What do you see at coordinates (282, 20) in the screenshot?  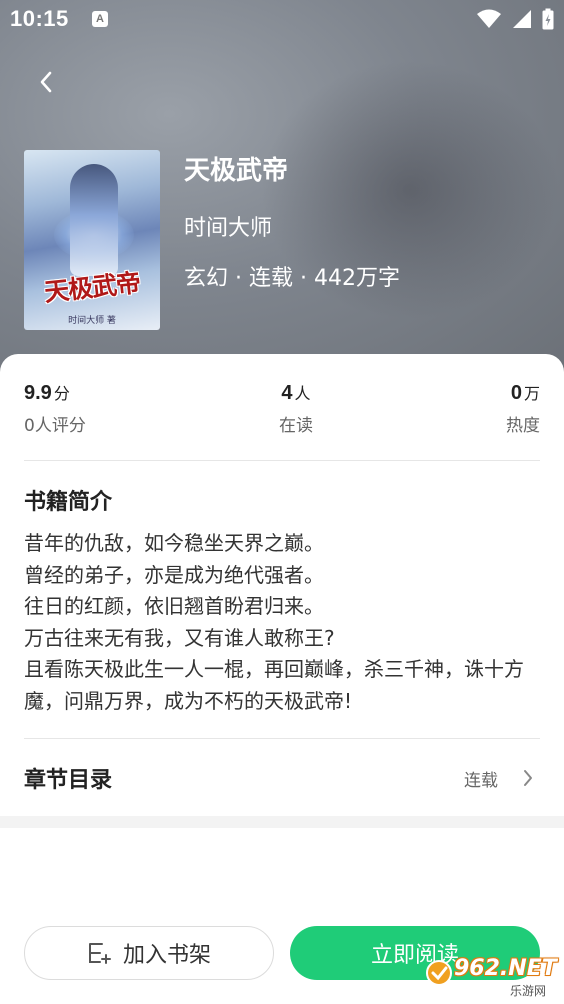 I see `status-bar: 10:15 A` at bounding box center [282, 20].